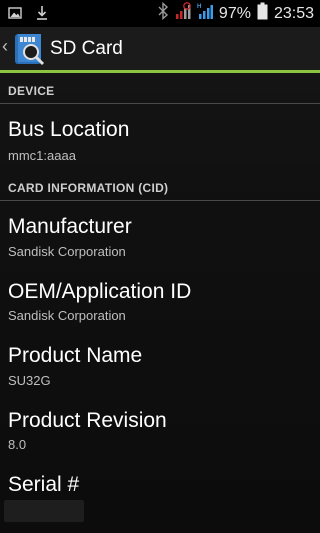 The height and width of the screenshot is (533, 320). Describe the element at coordinates (160, 71) in the screenshot. I see `action-bar-divider` at that location.